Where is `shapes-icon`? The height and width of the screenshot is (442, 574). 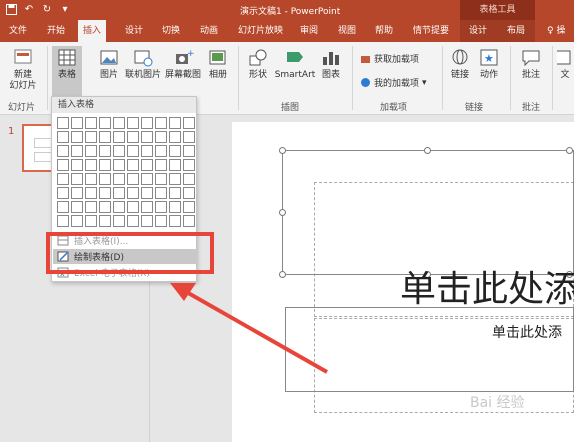
shapes-icon is located at coordinates (258, 57).